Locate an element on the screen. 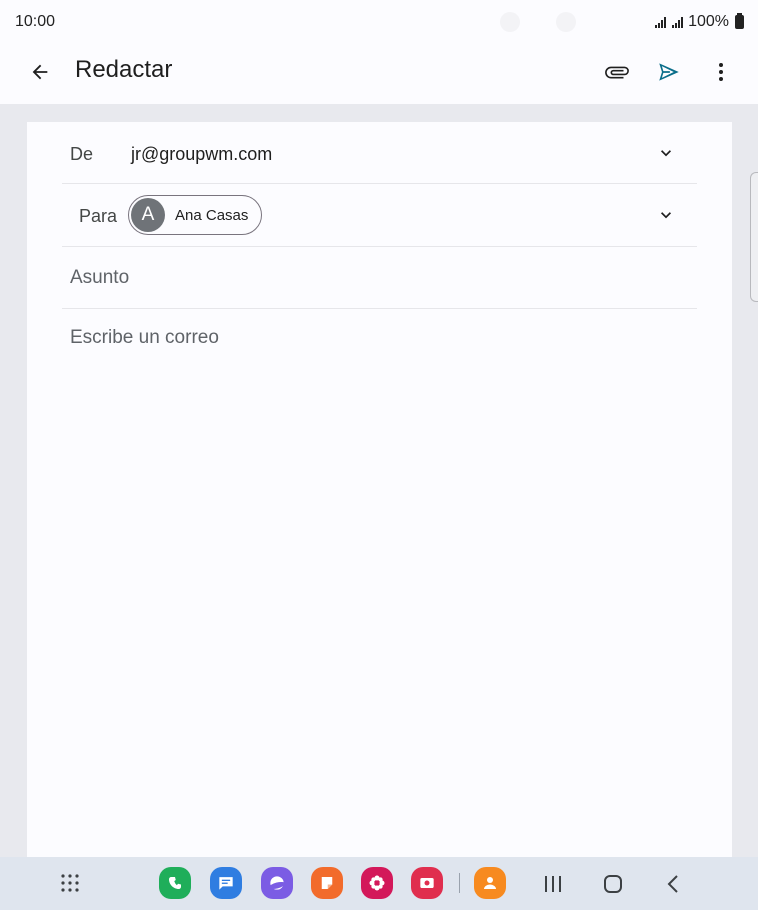 The image size is (758, 910). app-bar: Redactar is located at coordinates (379, 73).